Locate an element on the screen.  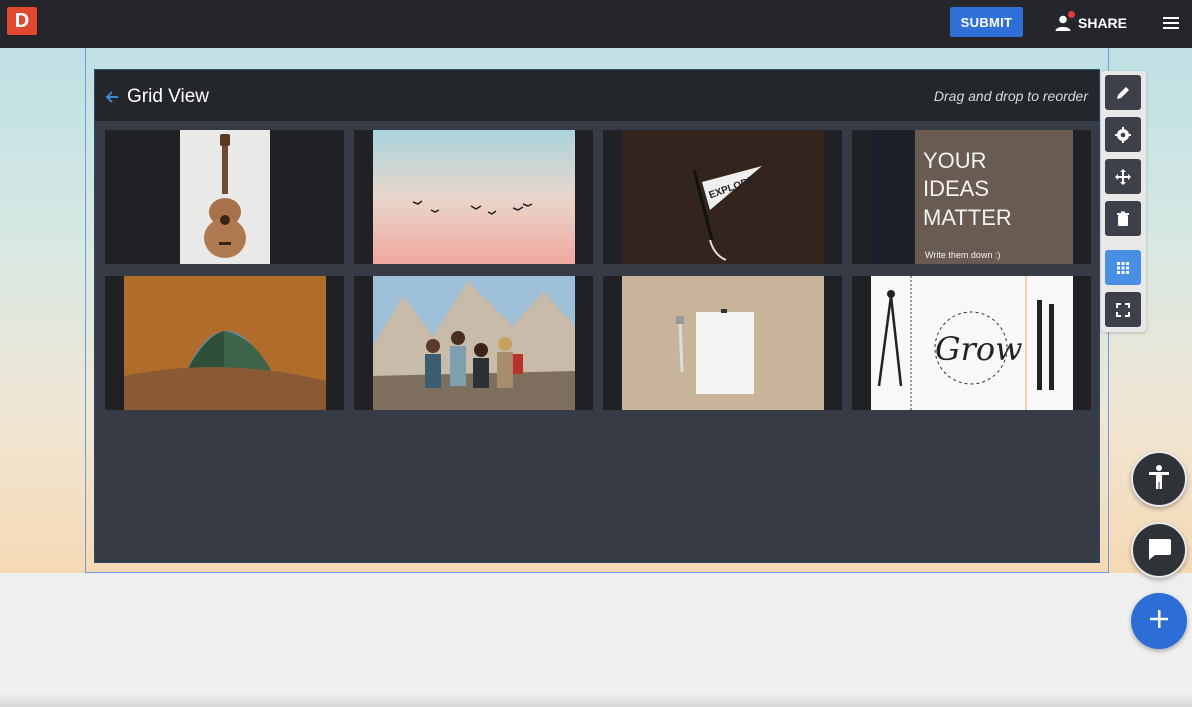
chat-icon is located at coordinates (1159, 550).